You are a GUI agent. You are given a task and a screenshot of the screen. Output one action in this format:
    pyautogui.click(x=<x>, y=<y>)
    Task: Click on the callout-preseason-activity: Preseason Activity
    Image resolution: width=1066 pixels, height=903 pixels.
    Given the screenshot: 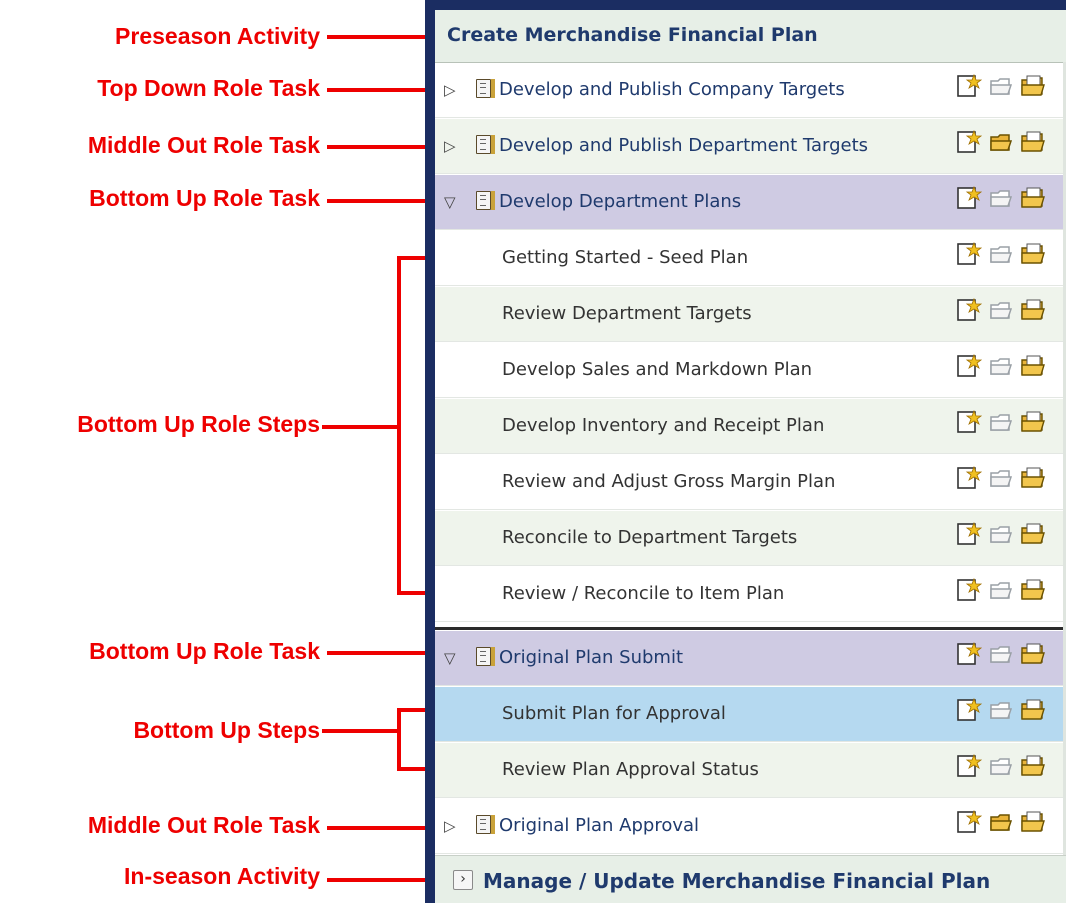 What is the action you would take?
    pyautogui.click(x=217, y=36)
    